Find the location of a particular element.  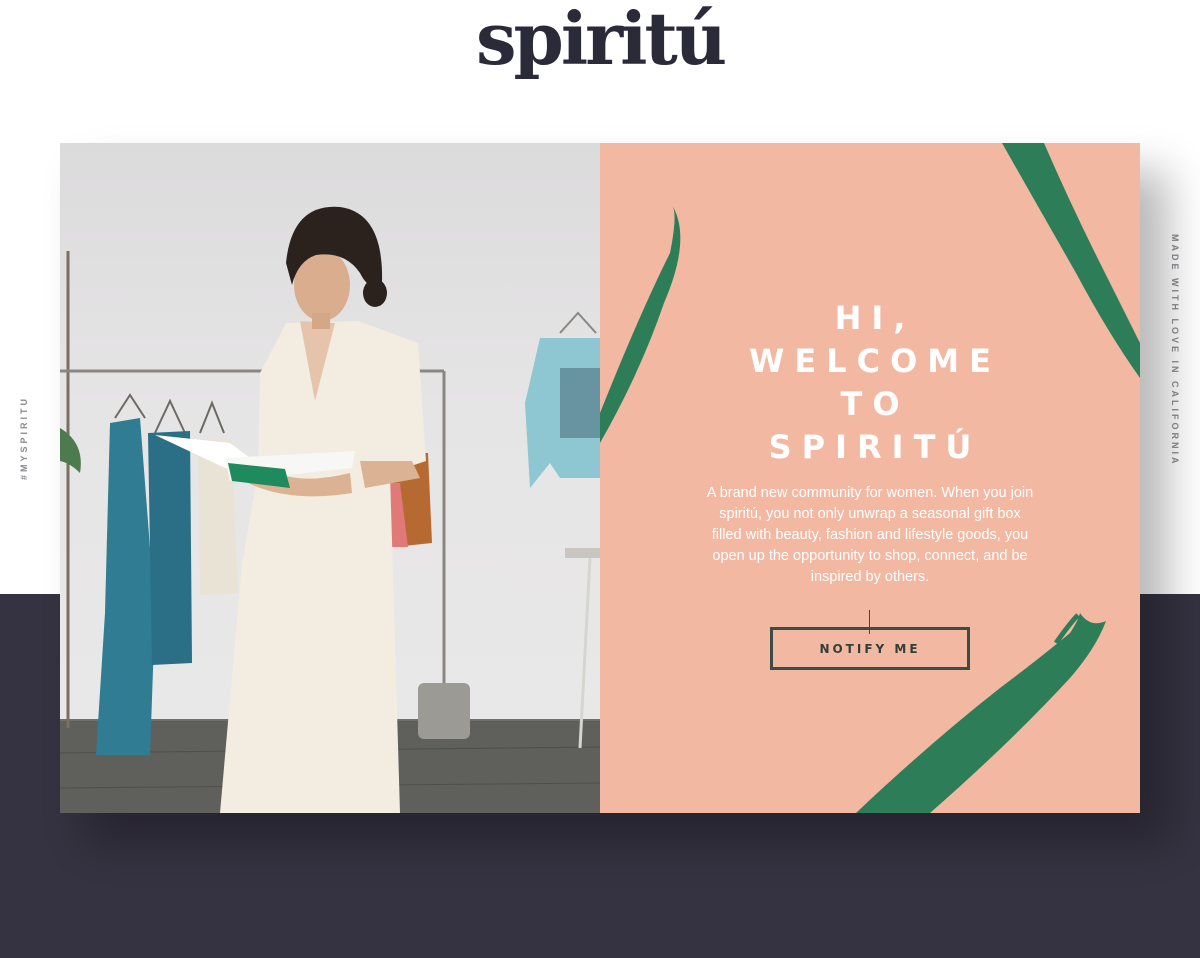

tagline-side-label: MADE WITH LOVE IN CALIFORNIA is located at coordinates (1175, 369).